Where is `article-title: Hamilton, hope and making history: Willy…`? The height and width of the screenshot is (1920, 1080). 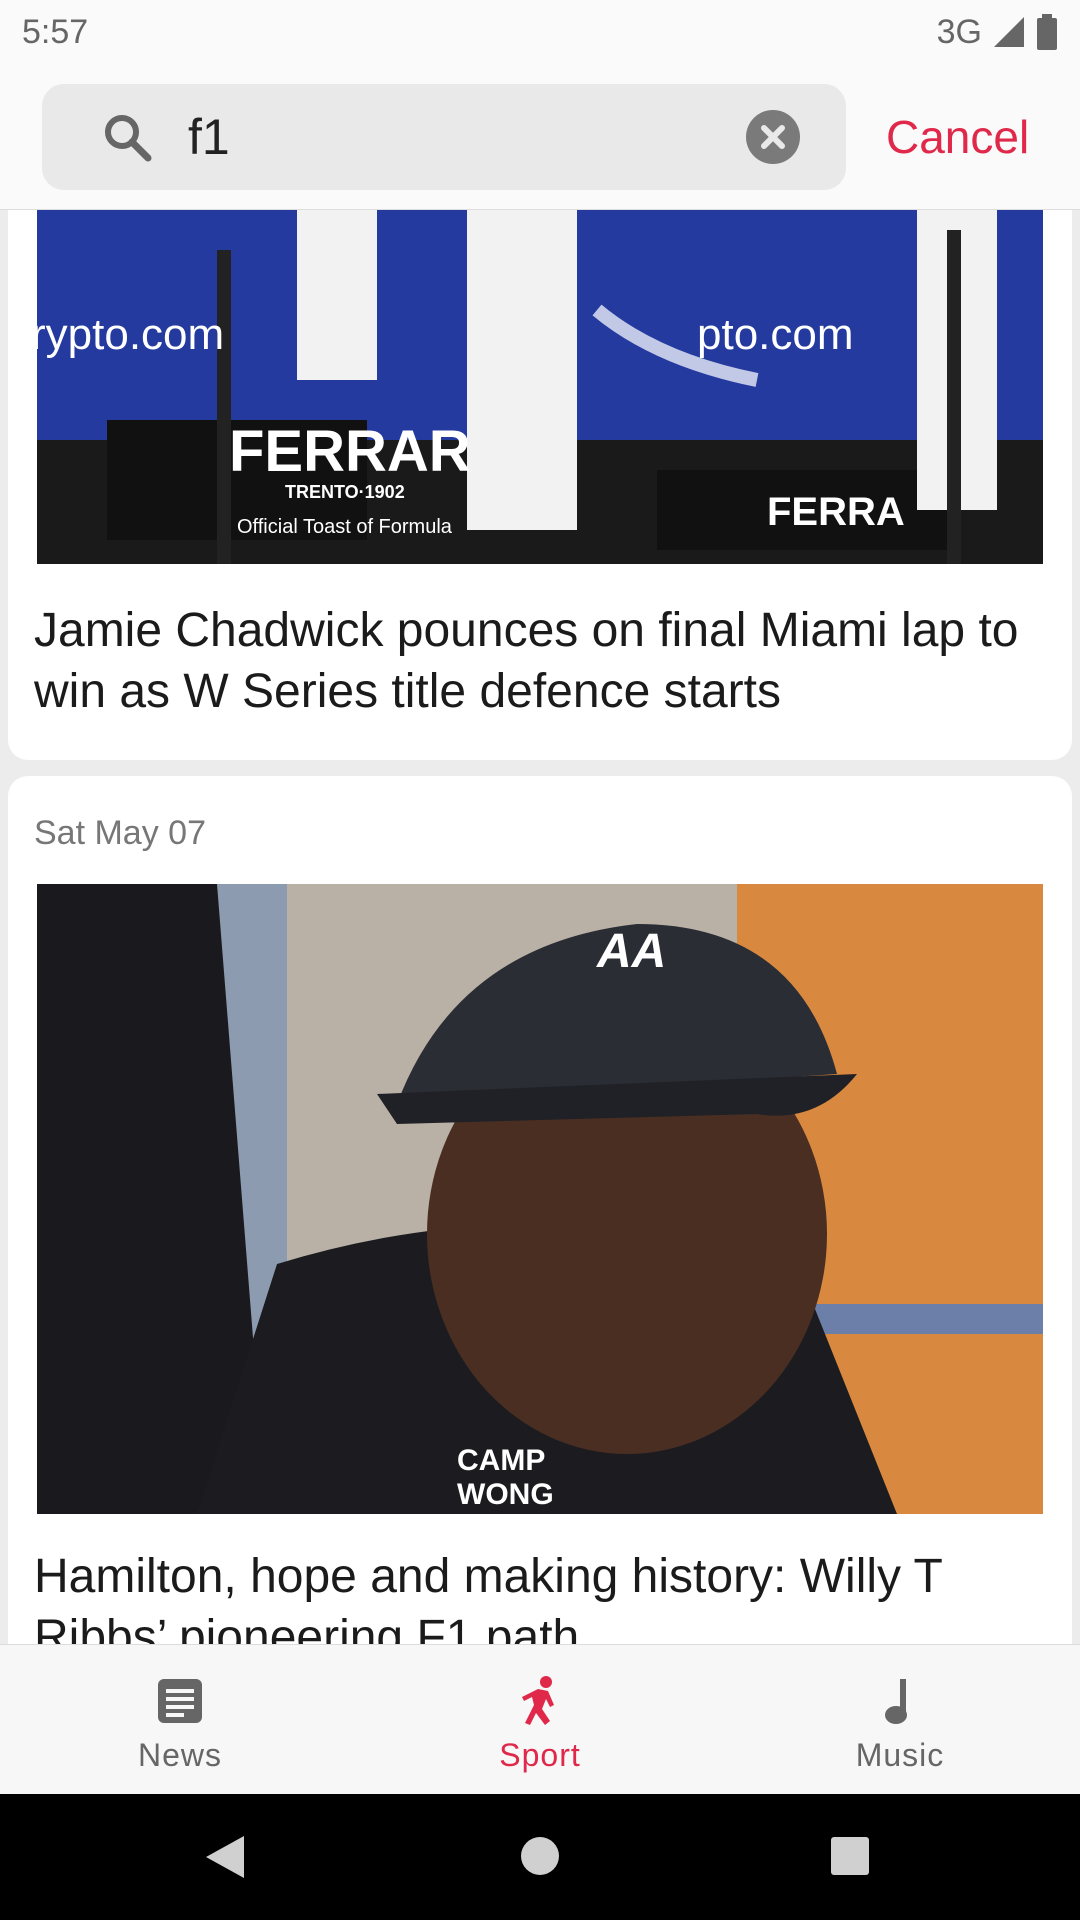
article-title: Hamilton, hope and making history: Willy… is located at coordinates (540, 1595).